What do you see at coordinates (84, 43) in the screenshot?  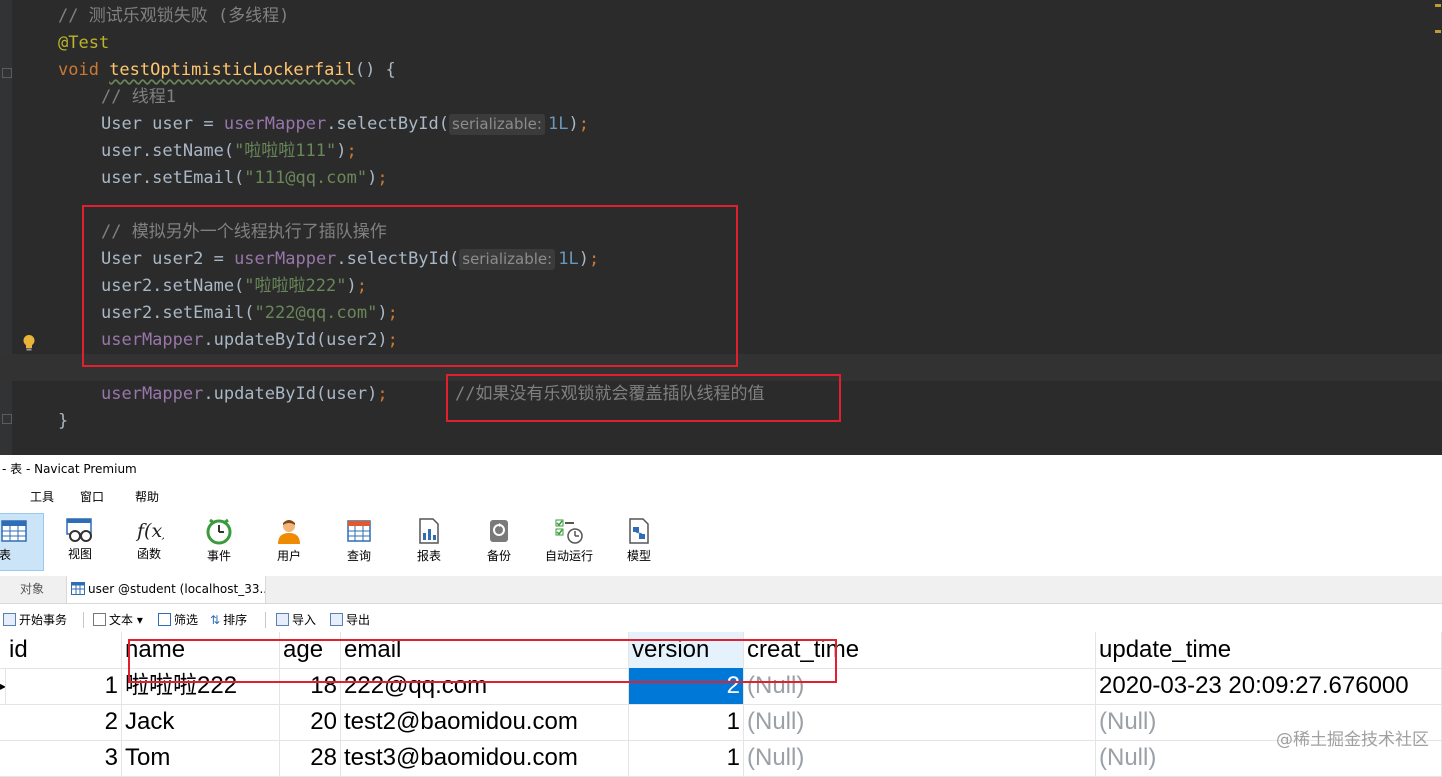 I see `code-token: @Test` at bounding box center [84, 43].